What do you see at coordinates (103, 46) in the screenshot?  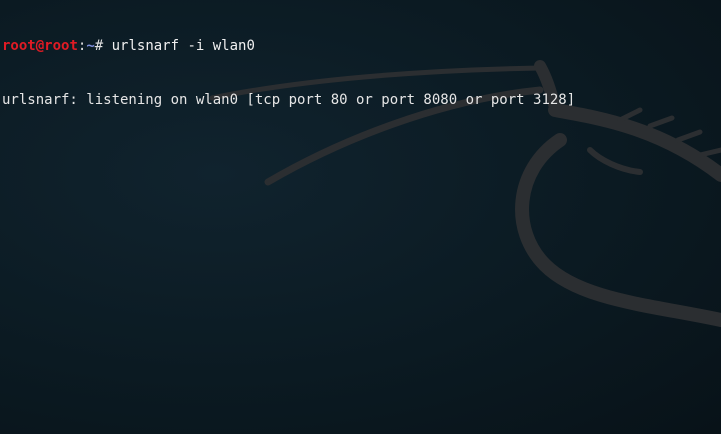 I see `prompt-symbol: #` at bounding box center [103, 46].